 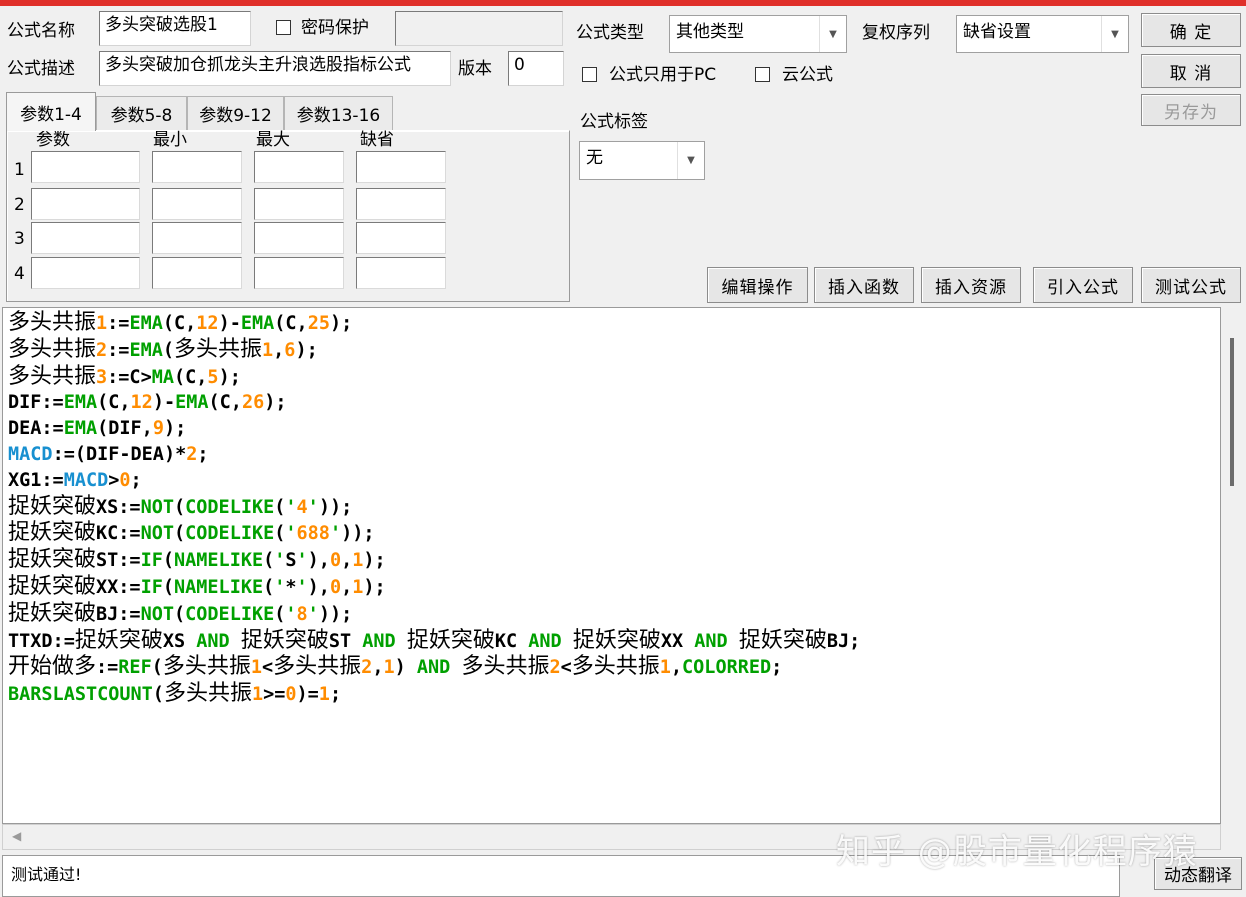 I want to click on rights-label: 复权序列, so click(x=896, y=33).